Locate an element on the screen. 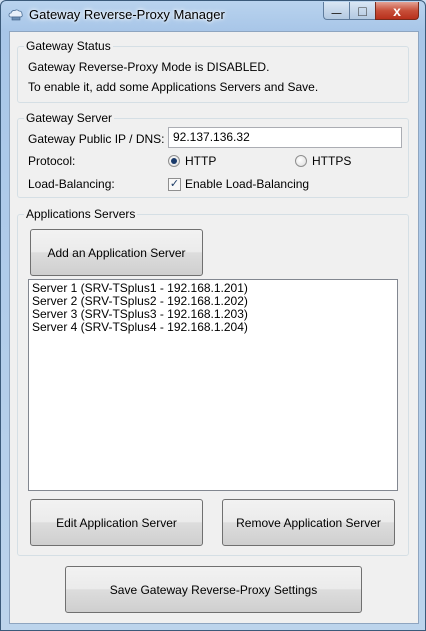 This screenshot has height=631, width=426. protocol-https-radio: HTTPS is located at coordinates (323, 161).